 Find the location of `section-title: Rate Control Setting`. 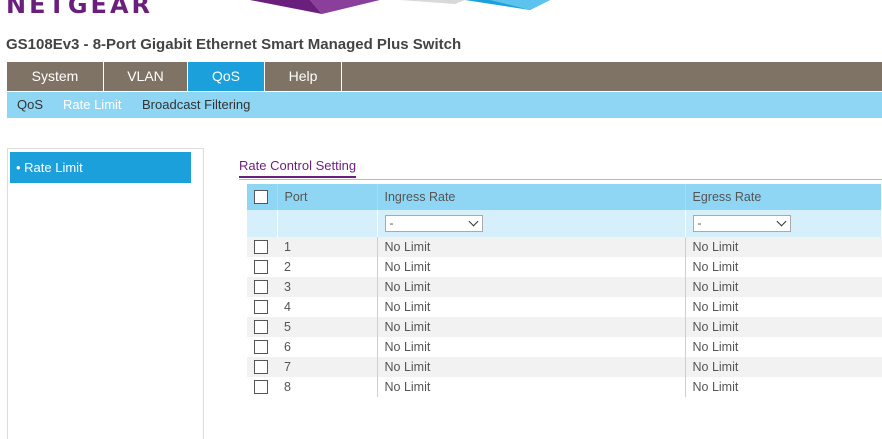

section-title: Rate Control Setting is located at coordinates (298, 168).